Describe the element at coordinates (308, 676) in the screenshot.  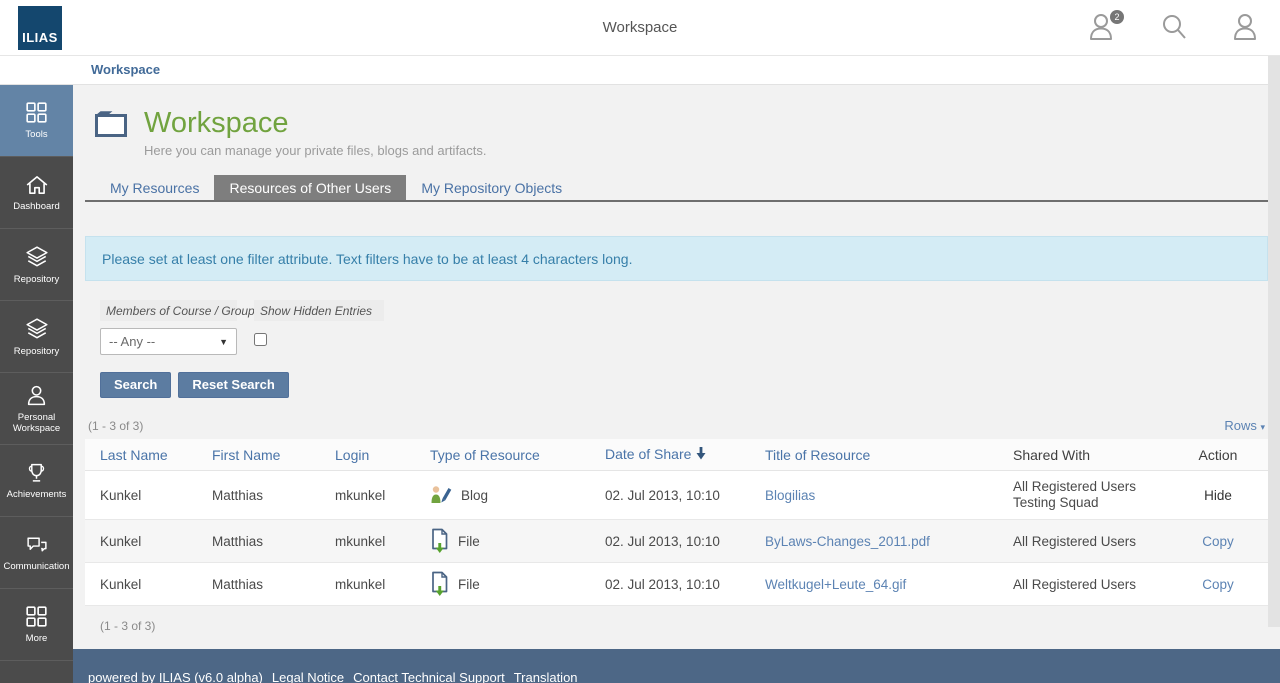
I see `footer-link-legal-notice: Legal Notice` at that location.